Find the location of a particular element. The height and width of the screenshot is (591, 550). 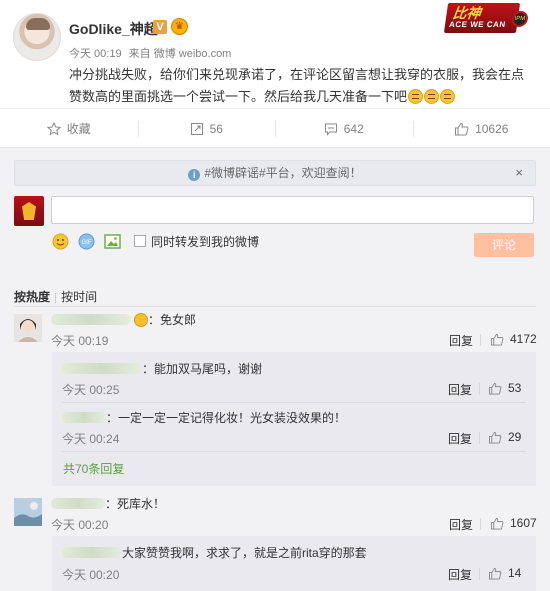

reply-time: 今天 00:24 is located at coordinates (91, 439).